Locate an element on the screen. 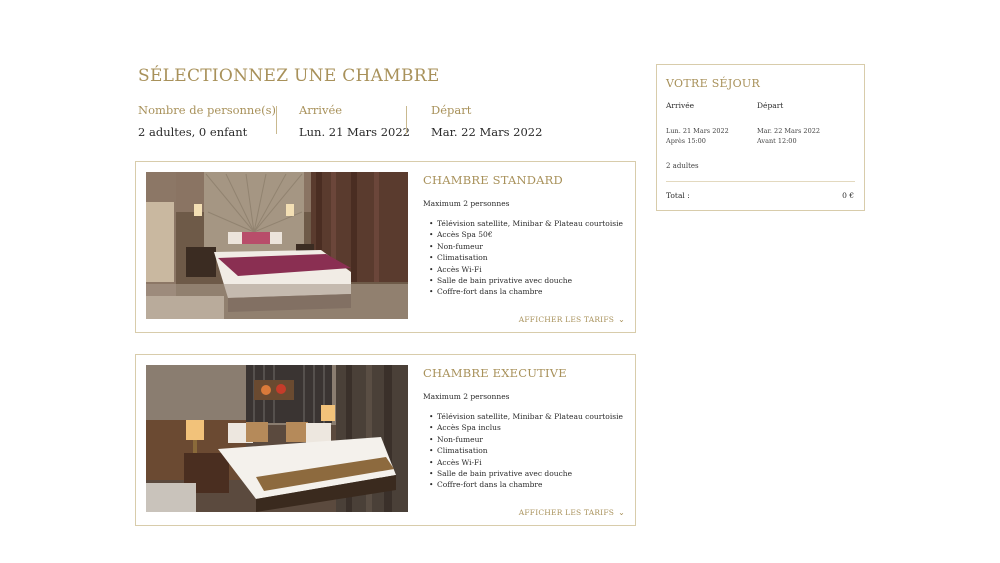 This screenshot has height=563, width=1000. stay-departure: Départ Mar. 22 Mars 2022 Avant 12:00 is located at coordinates (802, 123).